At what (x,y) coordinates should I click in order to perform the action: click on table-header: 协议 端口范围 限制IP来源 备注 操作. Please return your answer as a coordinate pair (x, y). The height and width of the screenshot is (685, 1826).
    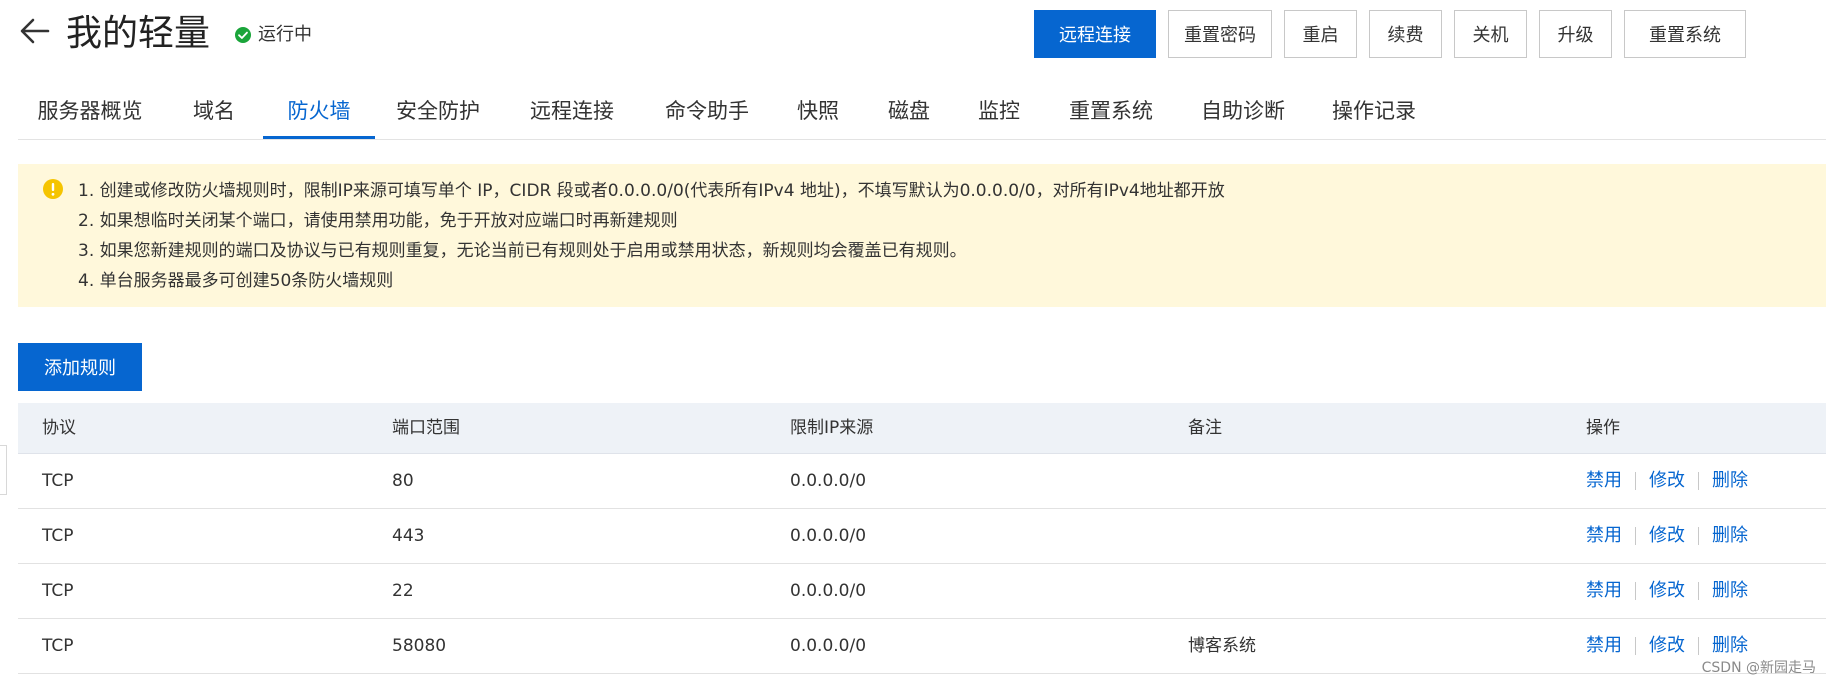
    Looking at the image, I should click on (922, 428).